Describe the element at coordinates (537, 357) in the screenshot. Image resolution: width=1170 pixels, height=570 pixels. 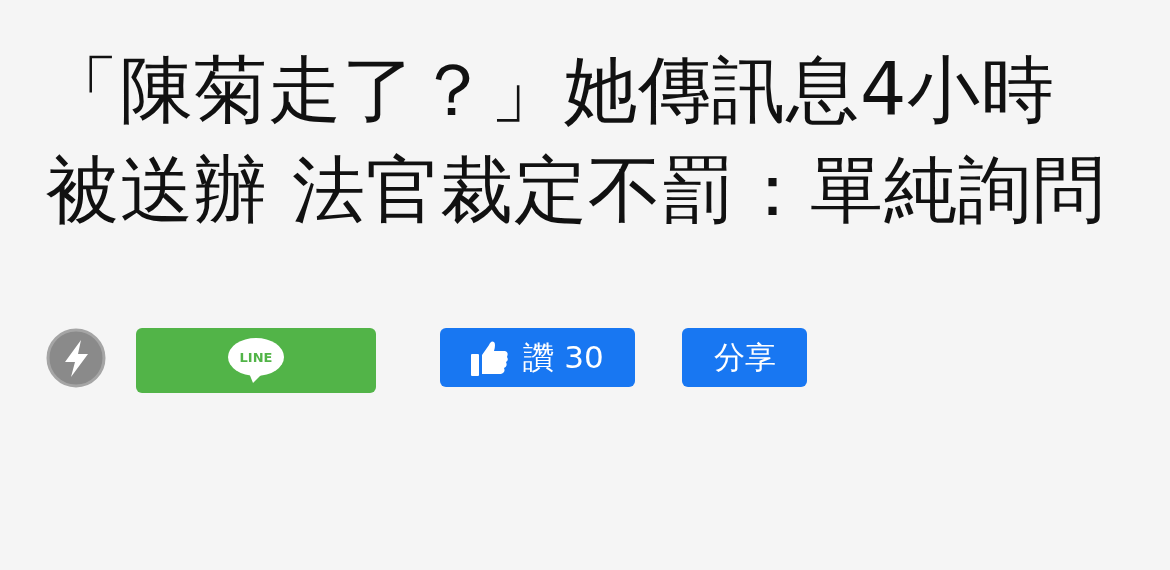
I see `like-button: 讚 30` at that location.